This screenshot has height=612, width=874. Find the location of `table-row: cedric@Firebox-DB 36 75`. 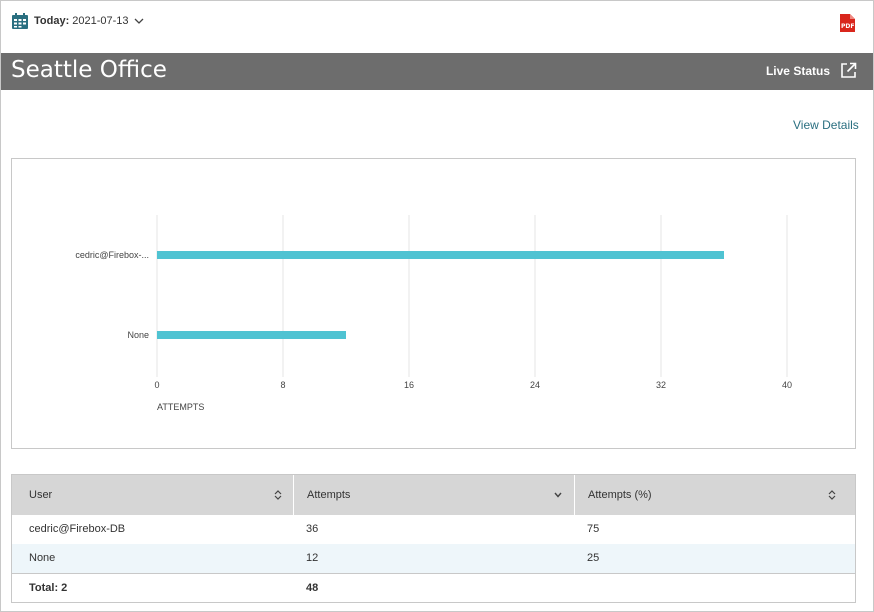

table-row: cedric@Firebox-DB 36 75 is located at coordinates (433, 529).